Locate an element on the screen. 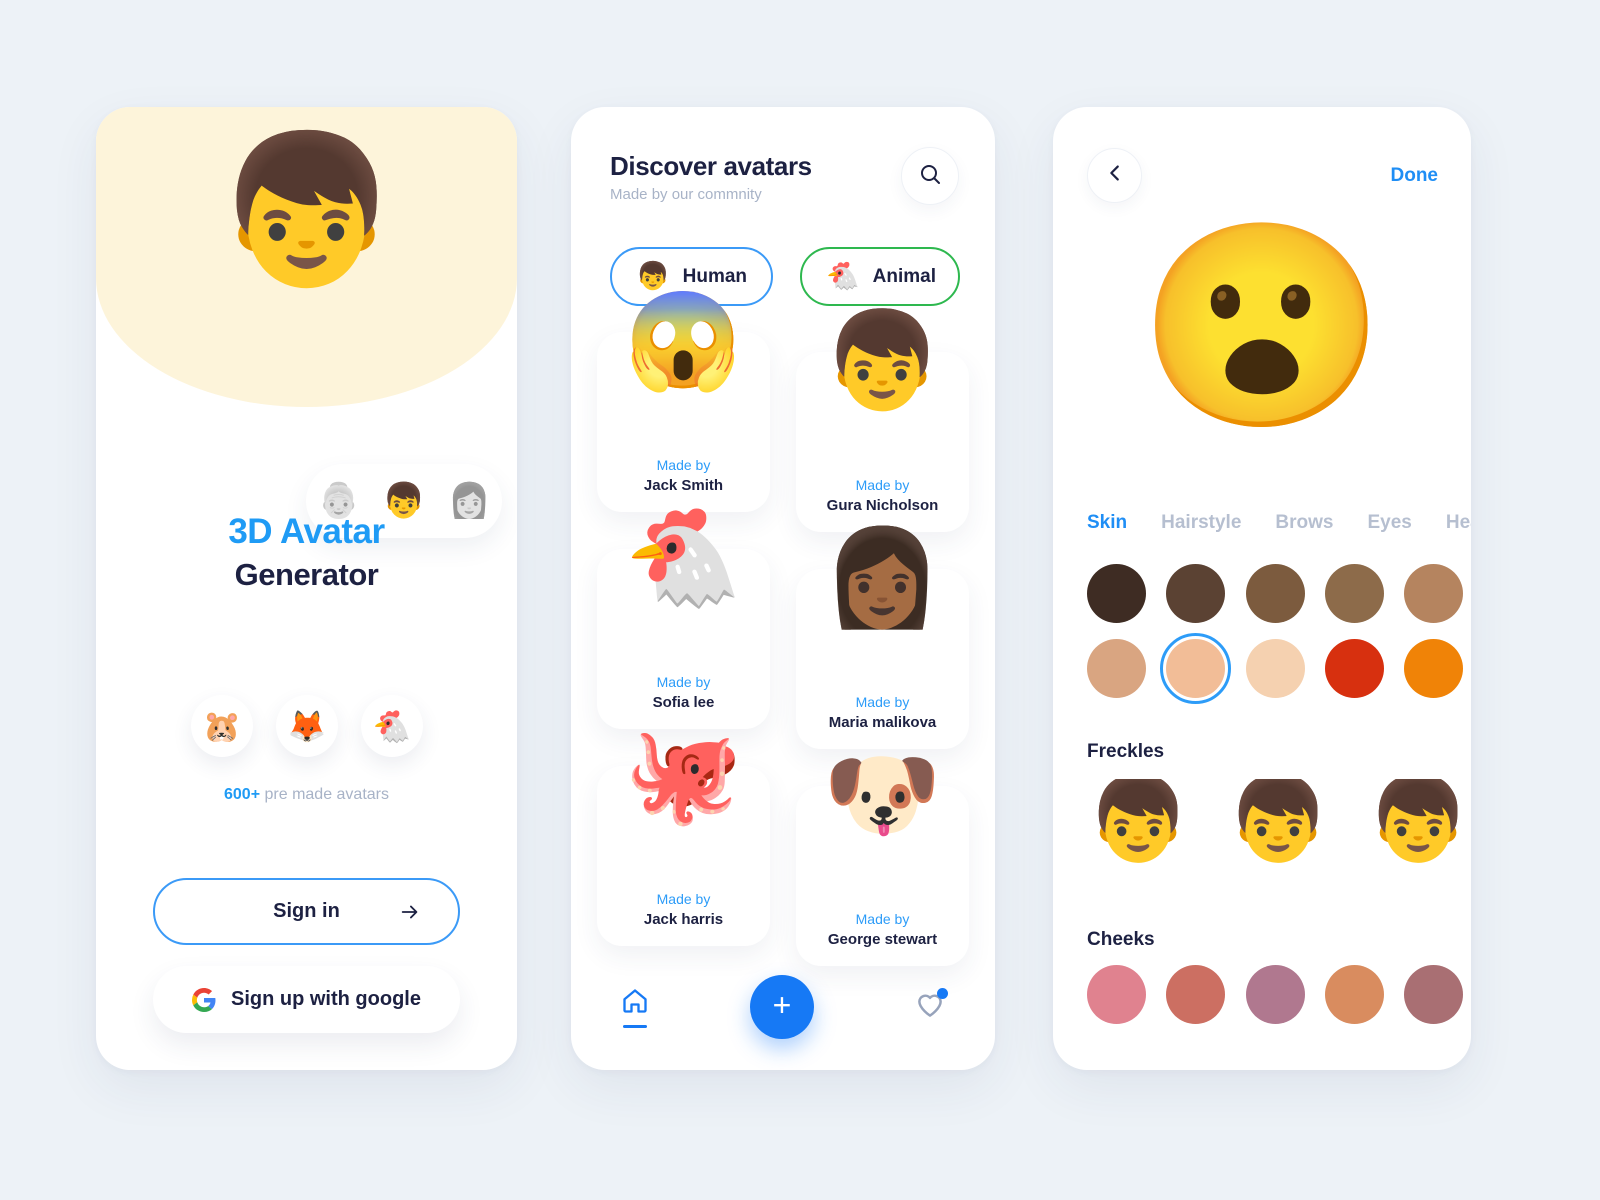  chicken-avatar-icon: 🐔 is located at coordinates (392, 726).